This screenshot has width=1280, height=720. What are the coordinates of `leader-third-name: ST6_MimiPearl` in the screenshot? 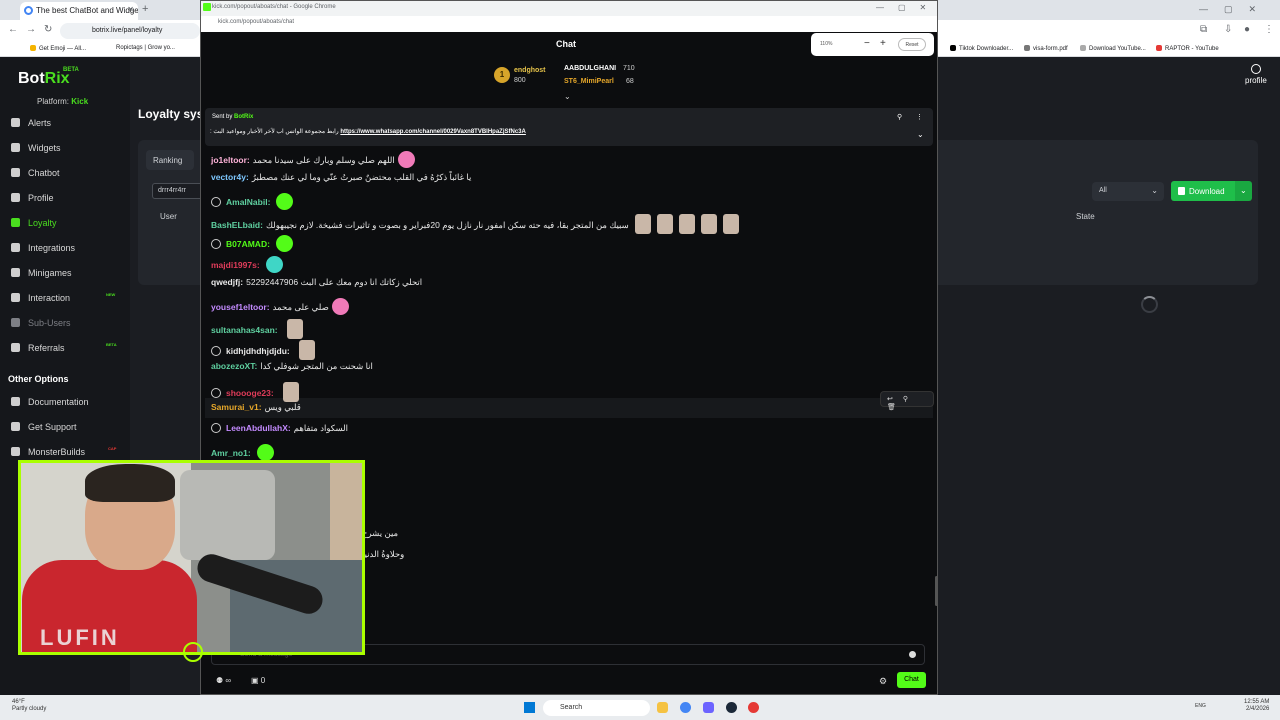 It's located at (589, 81).